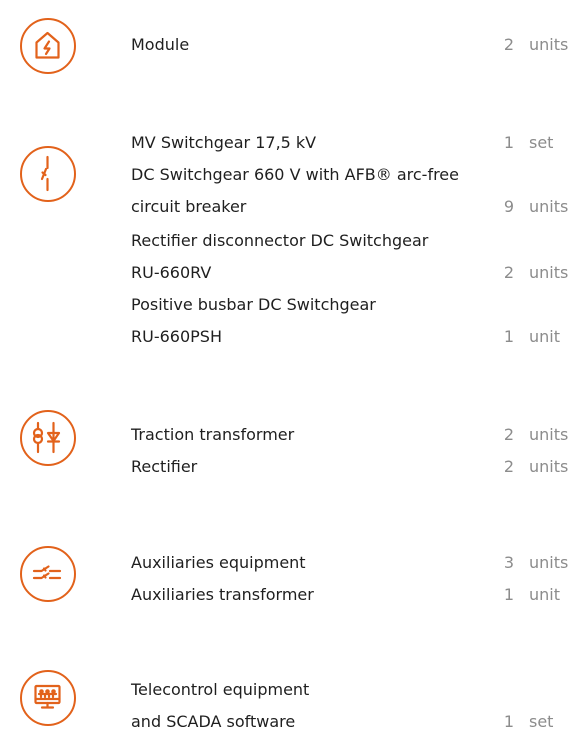 The image size is (585, 738). I want to click on item-quantity: 9, so click(508, 206).